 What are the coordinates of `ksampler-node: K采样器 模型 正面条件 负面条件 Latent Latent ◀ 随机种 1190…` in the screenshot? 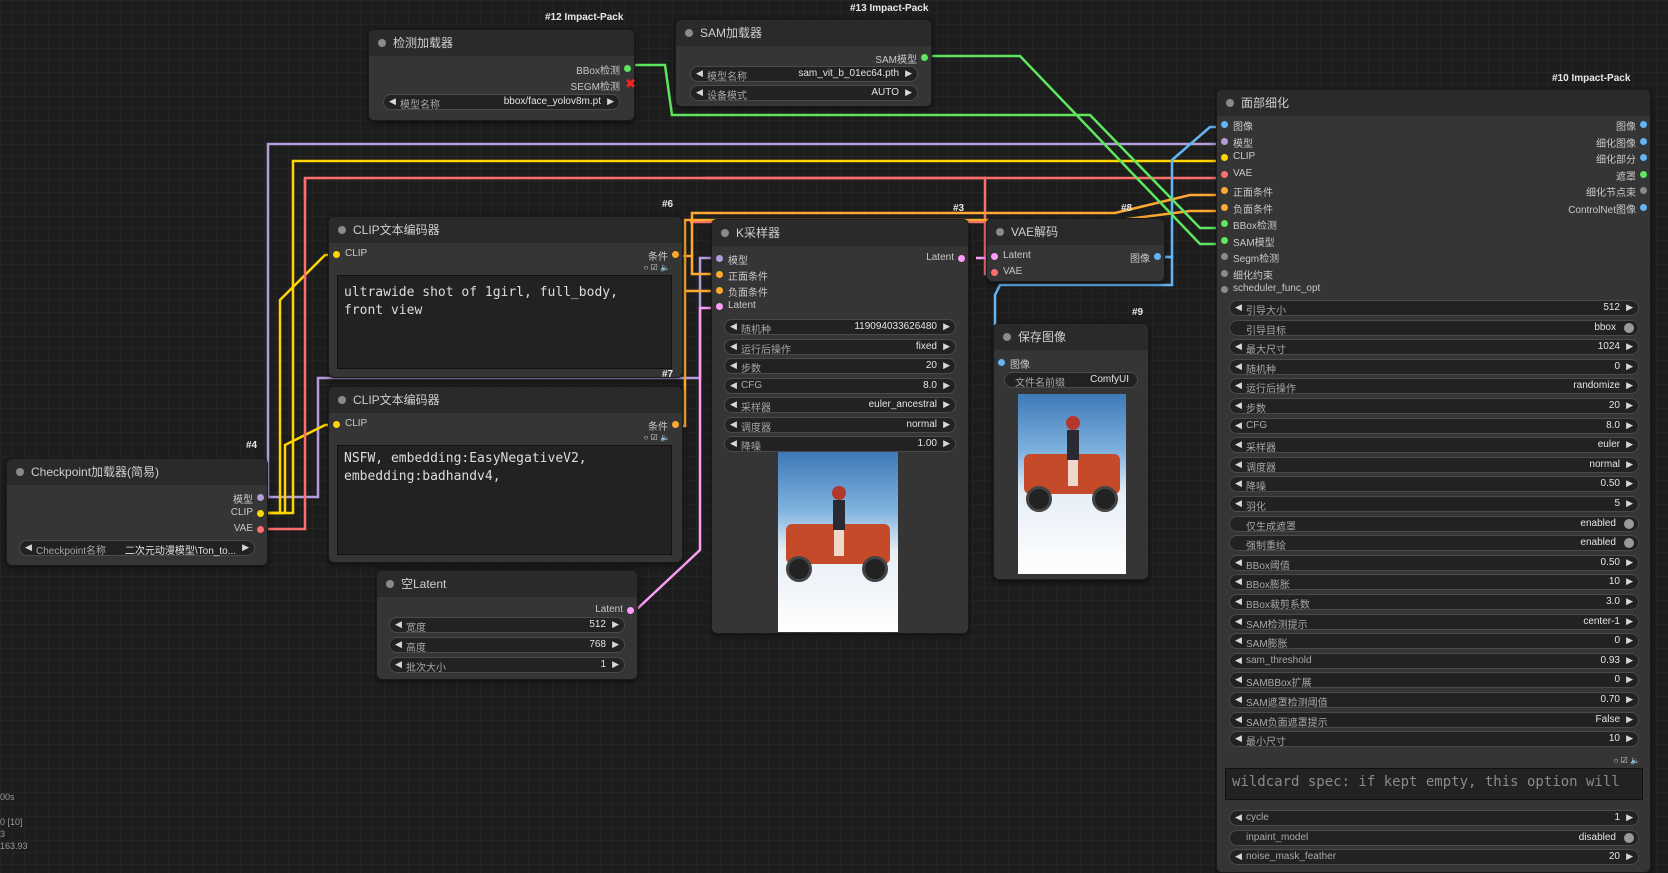 It's located at (840, 426).